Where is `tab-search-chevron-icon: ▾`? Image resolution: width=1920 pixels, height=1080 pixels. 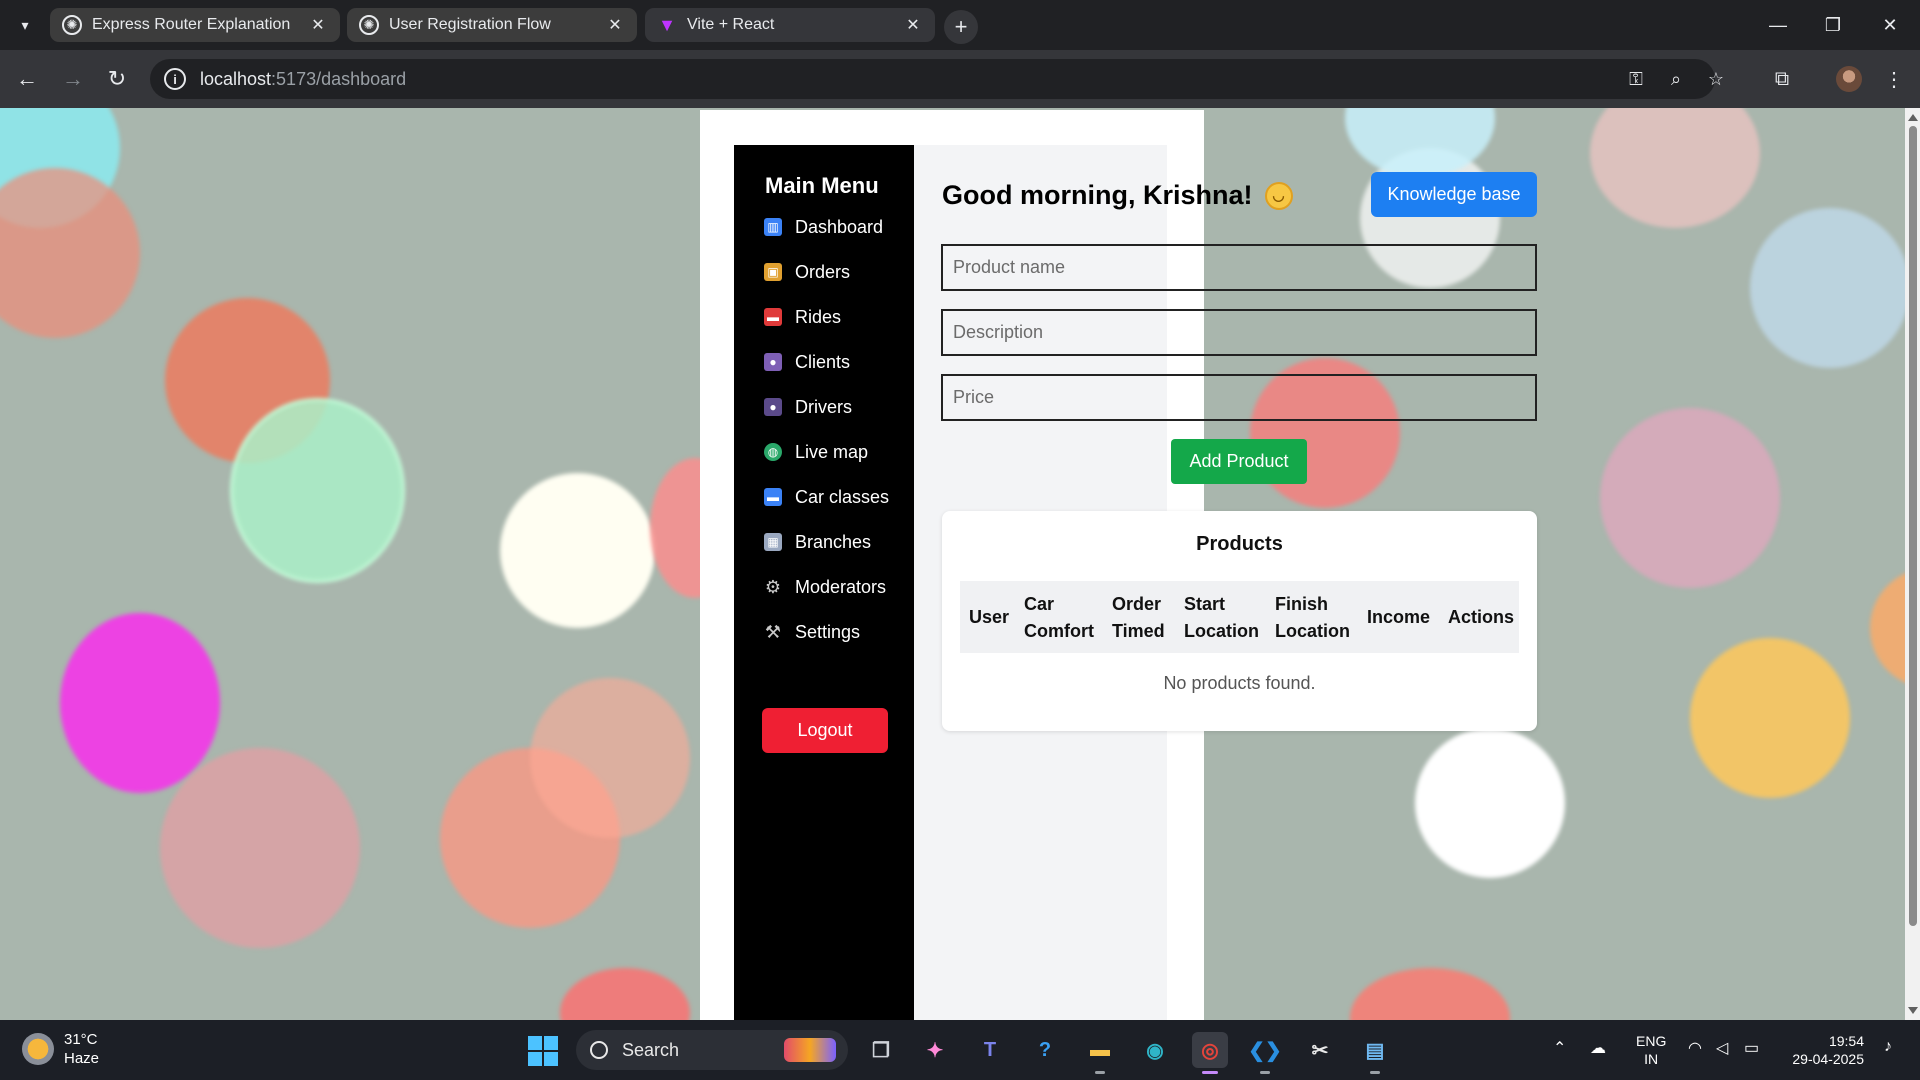
tab-search-chevron-icon: ▾ is located at coordinates (25, 25).